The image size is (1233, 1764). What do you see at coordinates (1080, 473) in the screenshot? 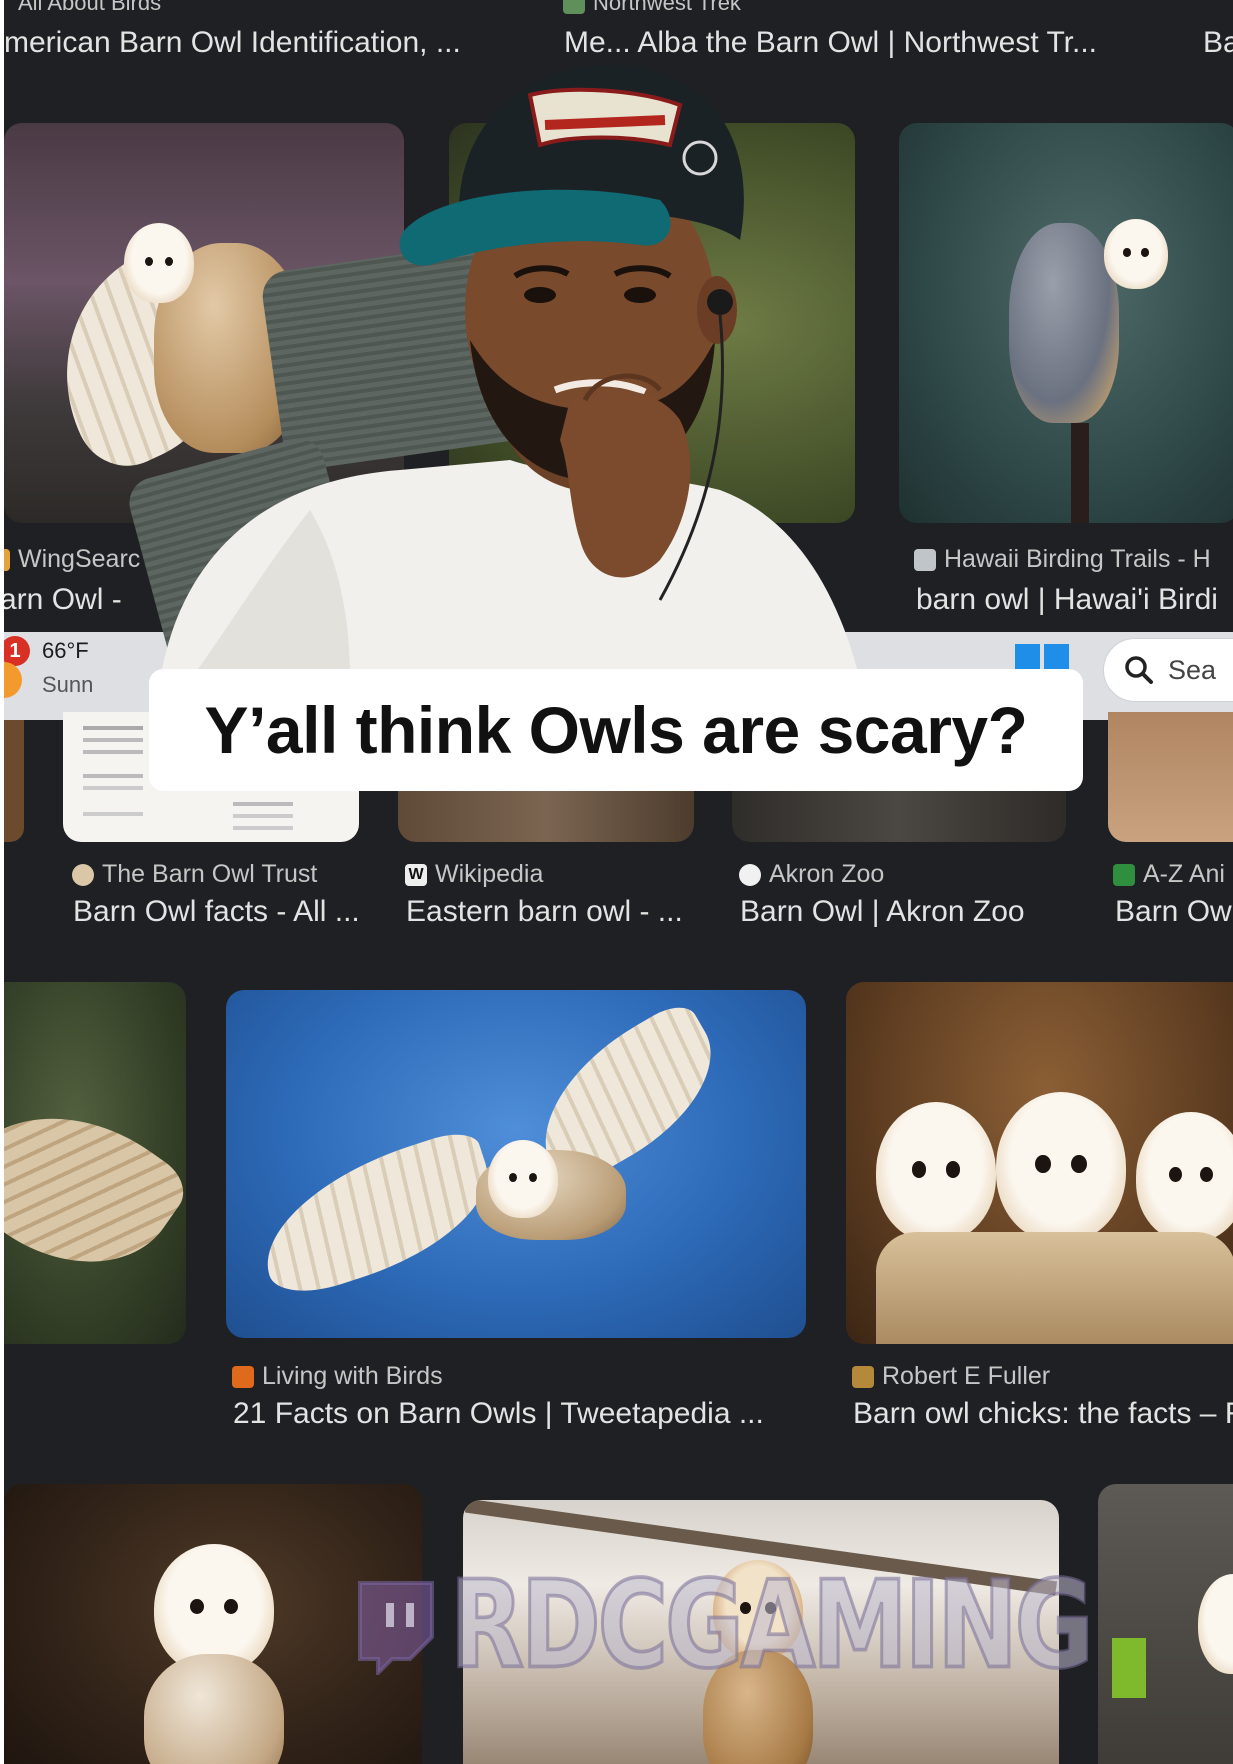
I see `perch-post` at bounding box center [1080, 473].